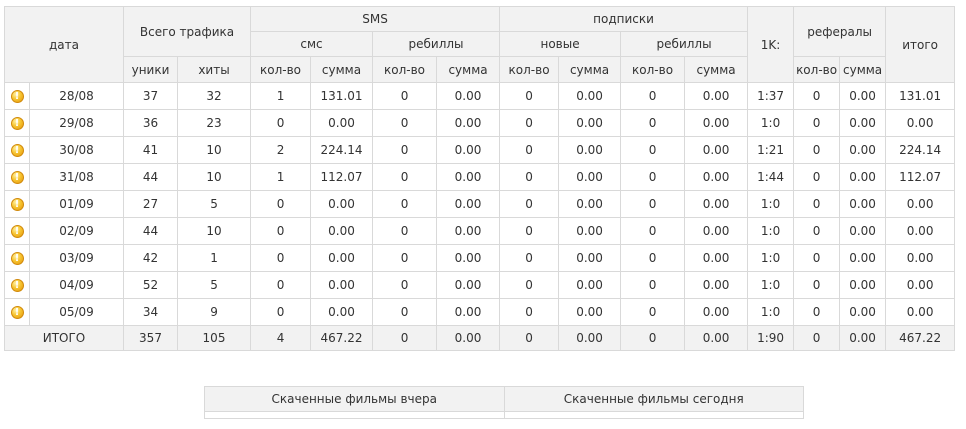  What do you see at coordinates (64, 44) in the screenshot?
I see `header-date: дата` at bounding box center [64, 44].